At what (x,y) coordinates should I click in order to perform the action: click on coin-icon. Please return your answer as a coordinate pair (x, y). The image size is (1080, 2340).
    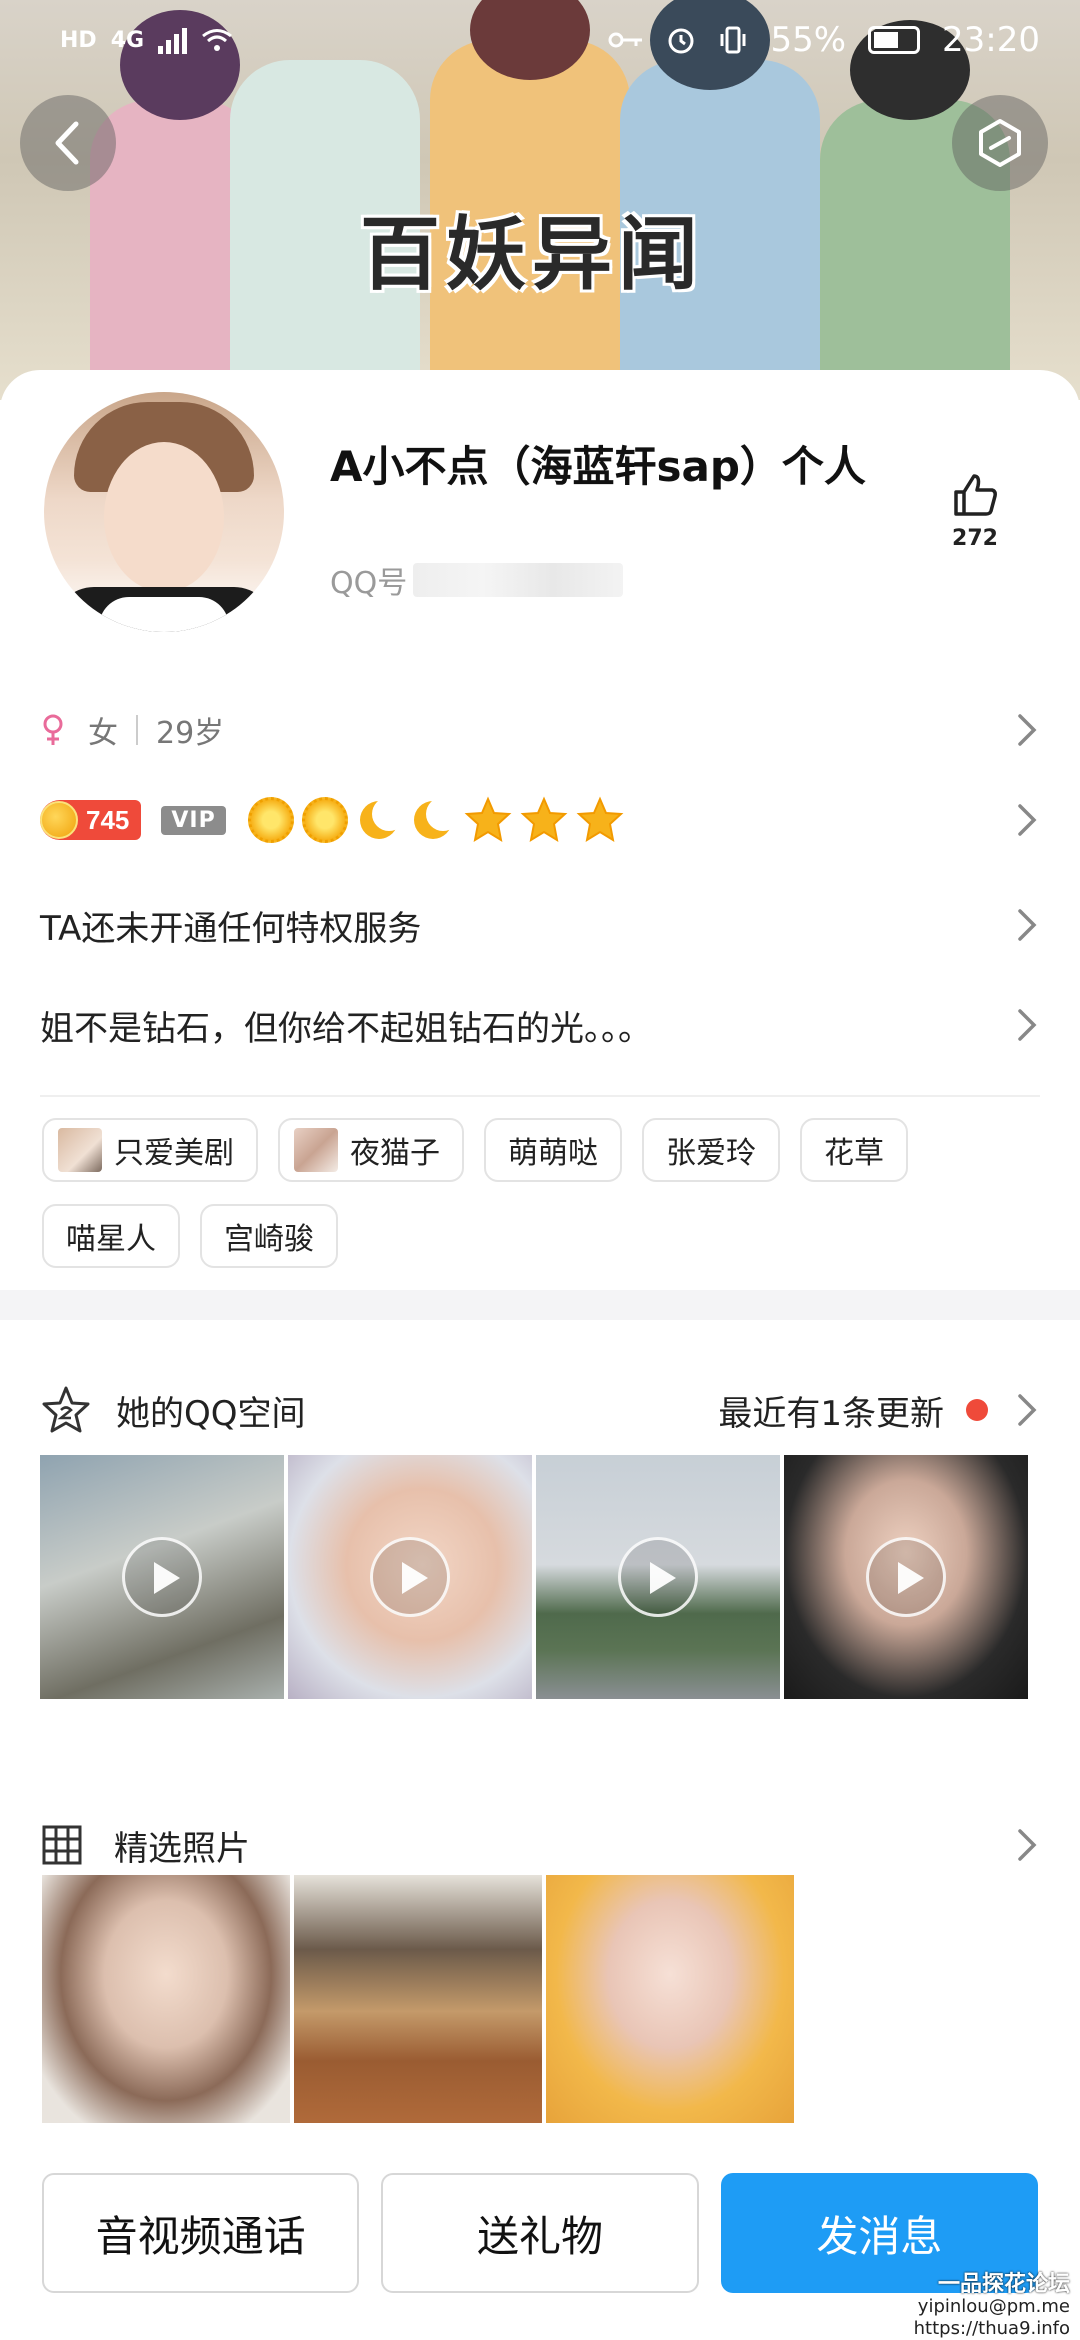
    Looking at the image, I should click on (59, 820).